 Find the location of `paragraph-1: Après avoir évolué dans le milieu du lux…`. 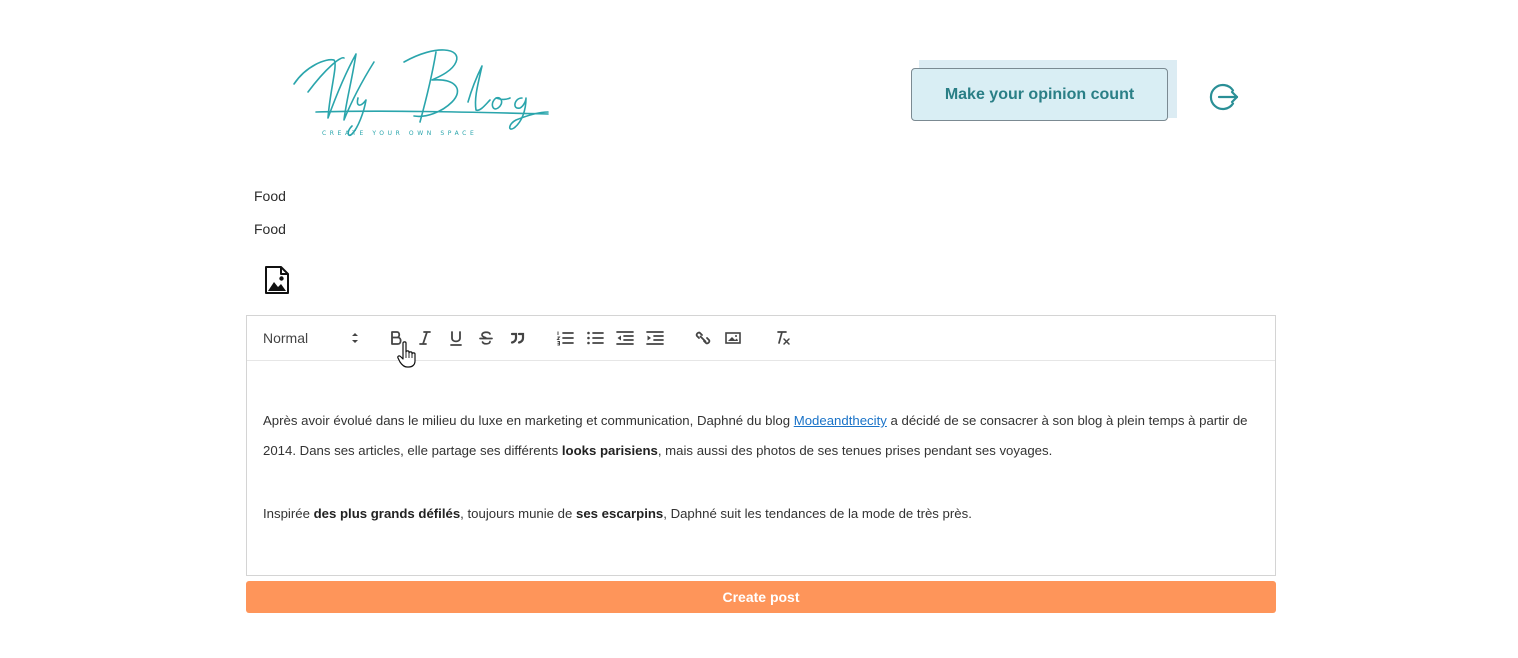

paragraph-1: Après avoir évolué dans le milieu du lux… is located at coordinates (763, 436).